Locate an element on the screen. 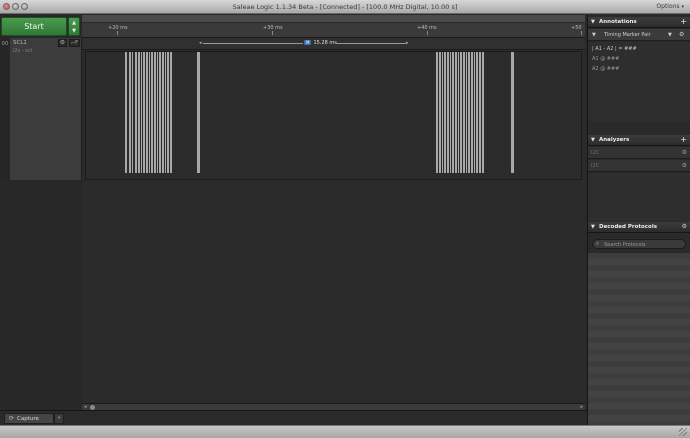 Image resolution: width=690 pixels, height=438 pixels. decoded-protocols-title: Decoded Protocols is located at coordinates (628, 227).